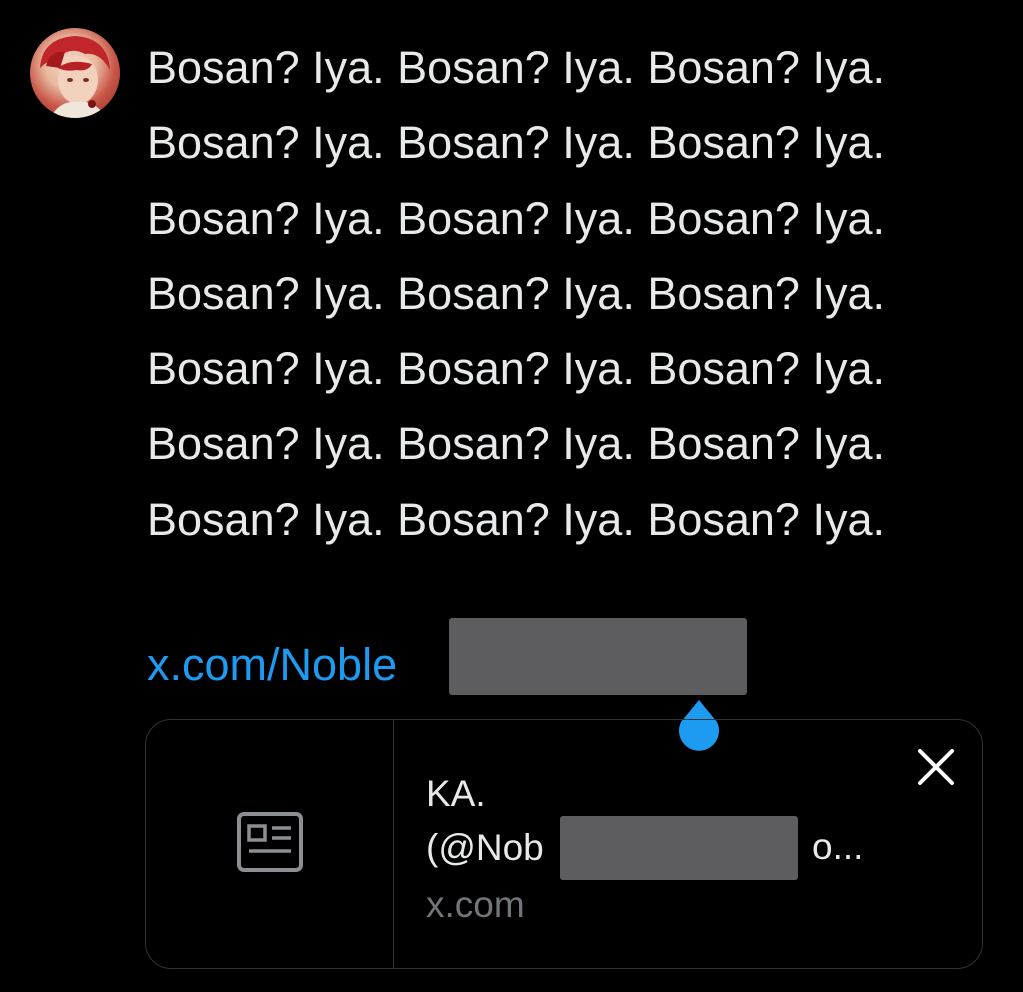 This screenshot has width=1023, height=992. I want to click on tweet-link-text: x.com/Noble, so click(272, 665).